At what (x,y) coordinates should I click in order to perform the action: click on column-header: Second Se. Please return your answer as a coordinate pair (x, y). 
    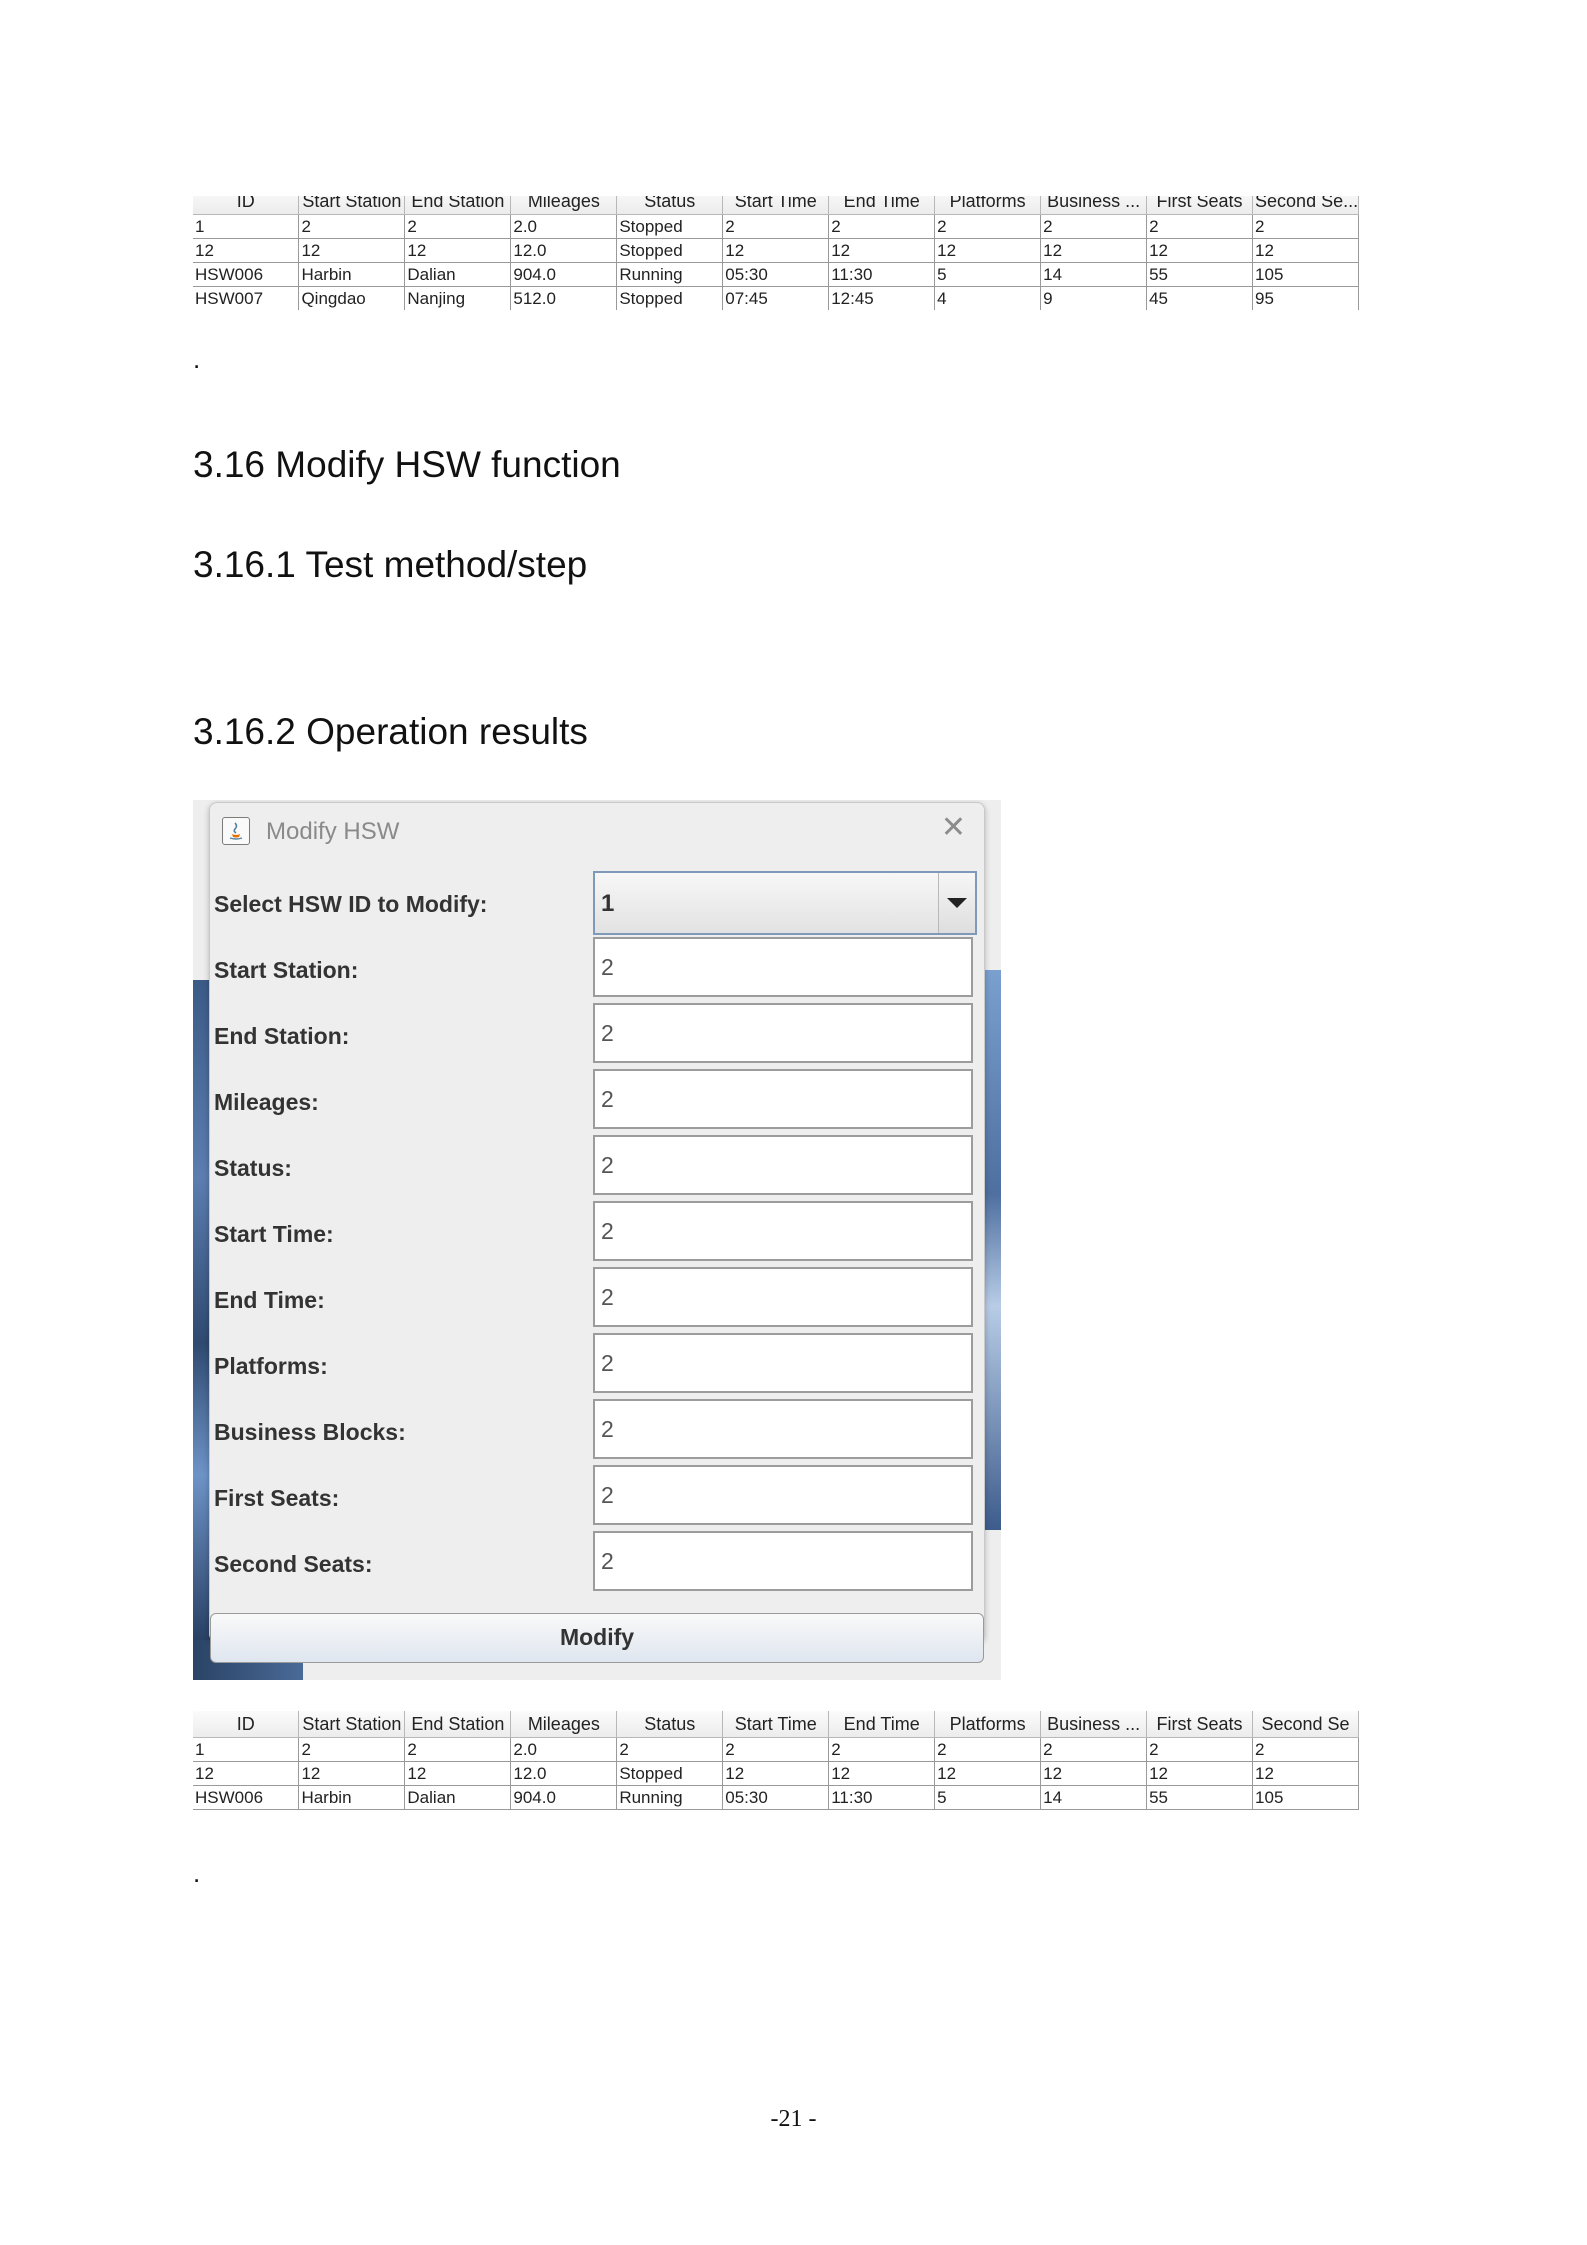
    Looking at the image, I should click on (1305, 1724).